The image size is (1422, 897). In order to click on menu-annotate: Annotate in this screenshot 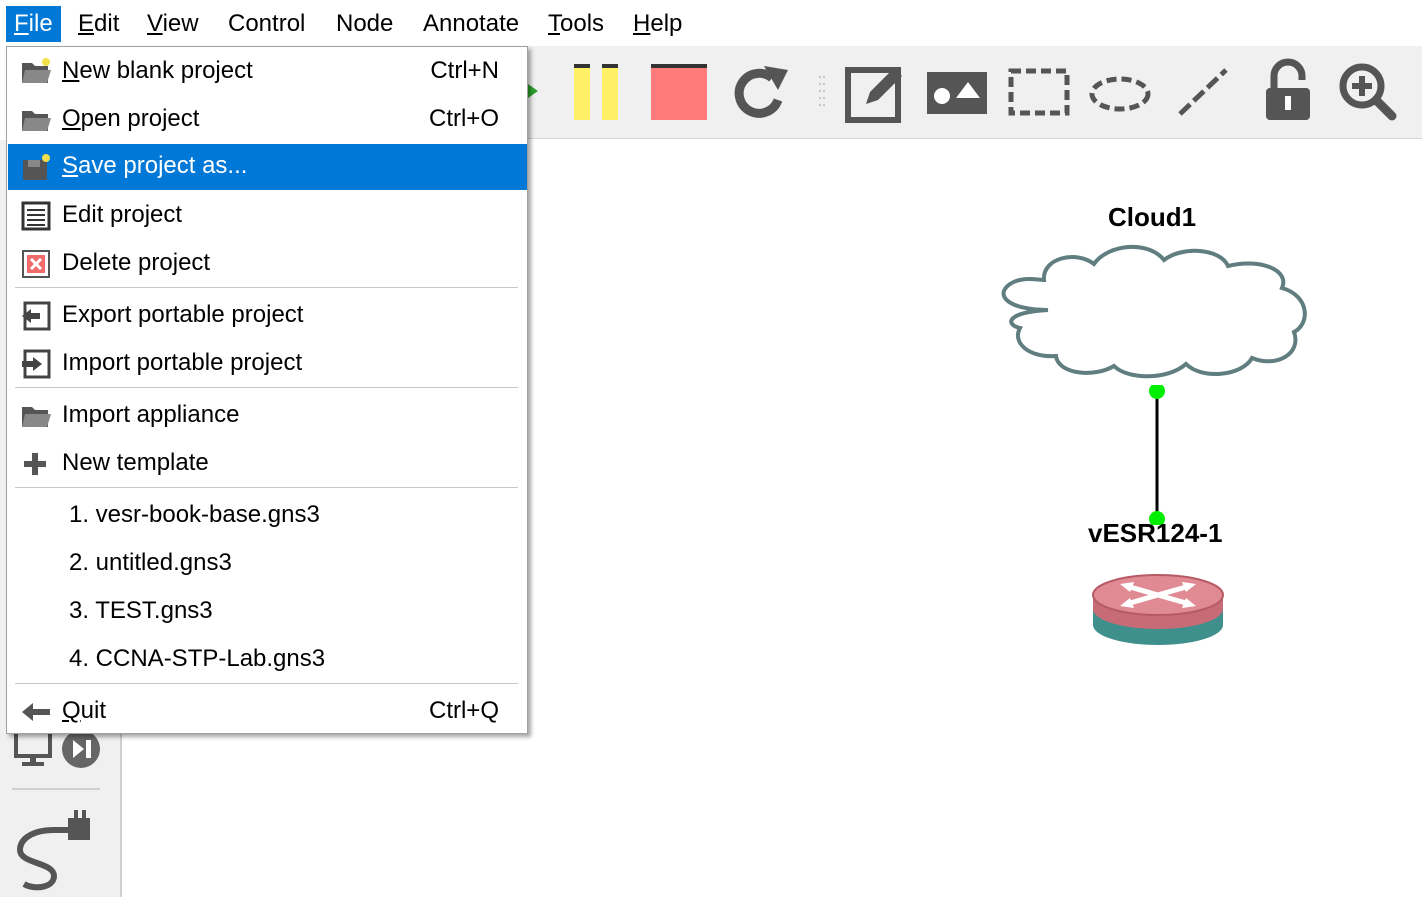, I will do `click(471, 24)`.